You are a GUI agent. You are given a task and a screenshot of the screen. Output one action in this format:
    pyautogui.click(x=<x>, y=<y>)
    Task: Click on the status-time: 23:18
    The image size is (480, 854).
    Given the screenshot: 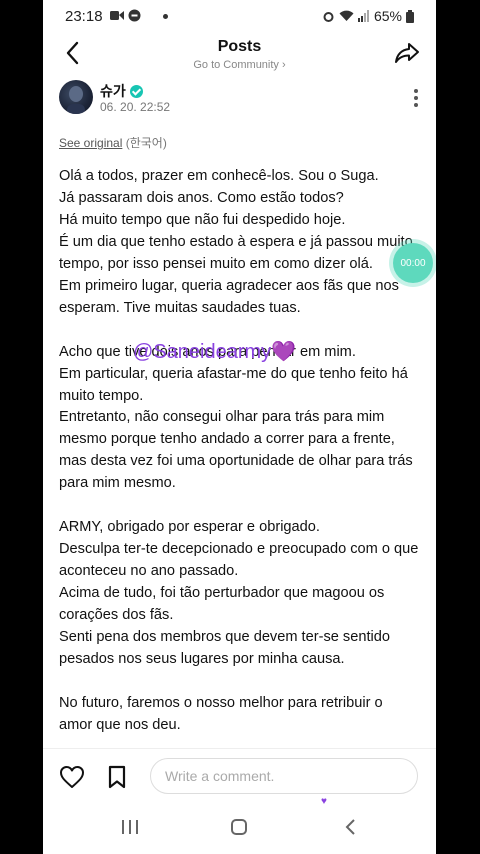 What is the action you would take?
    pyautogui.click(x=84, y=16)
    